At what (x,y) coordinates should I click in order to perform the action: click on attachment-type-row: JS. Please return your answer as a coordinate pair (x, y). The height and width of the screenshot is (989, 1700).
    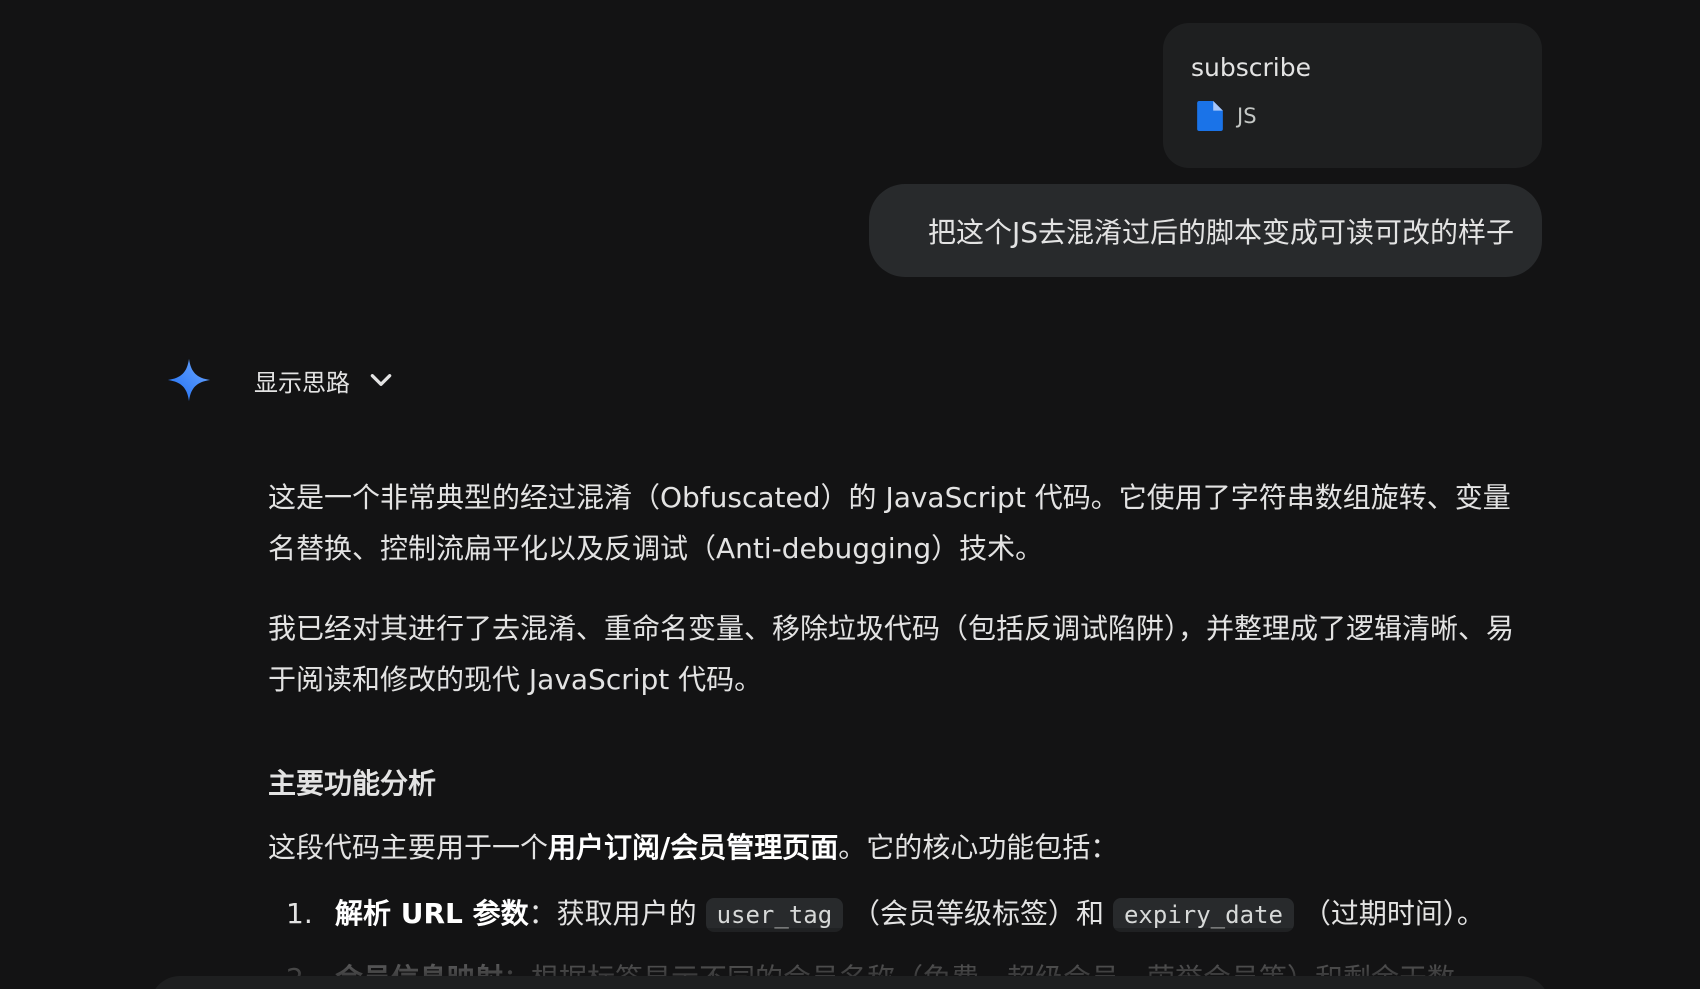
    Looking at the image, I should click on (1352, 116).